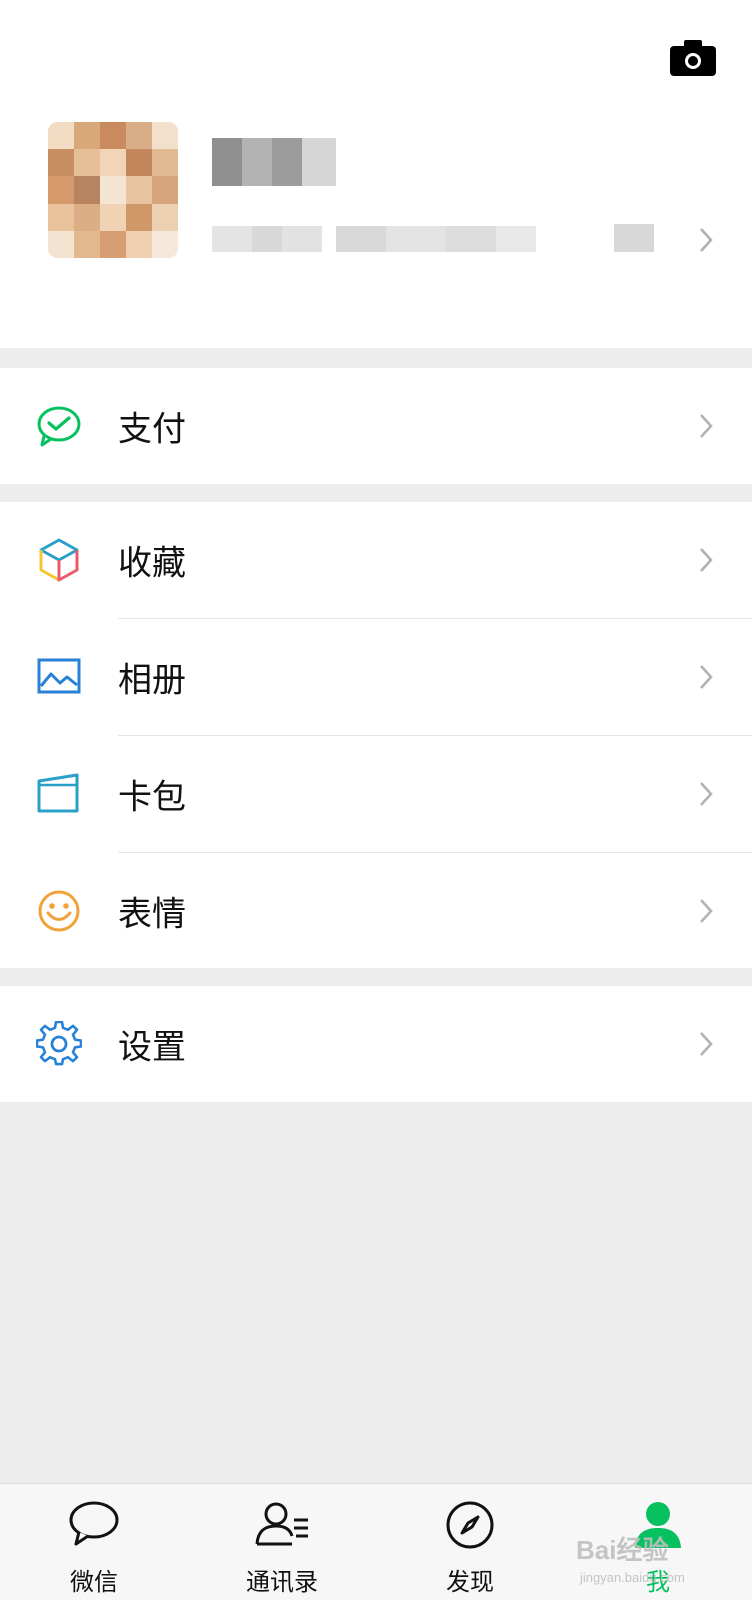 This screenshot has width=752, height=1600. I want to click on tab-chats: 微信, so click(94, 1542).